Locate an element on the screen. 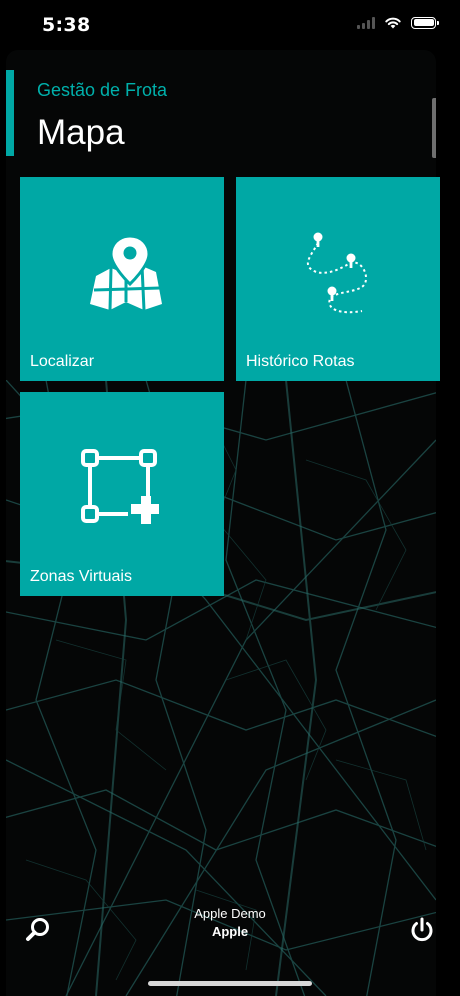  tile-localizar: Localizar is located at coordinates (122, 279).